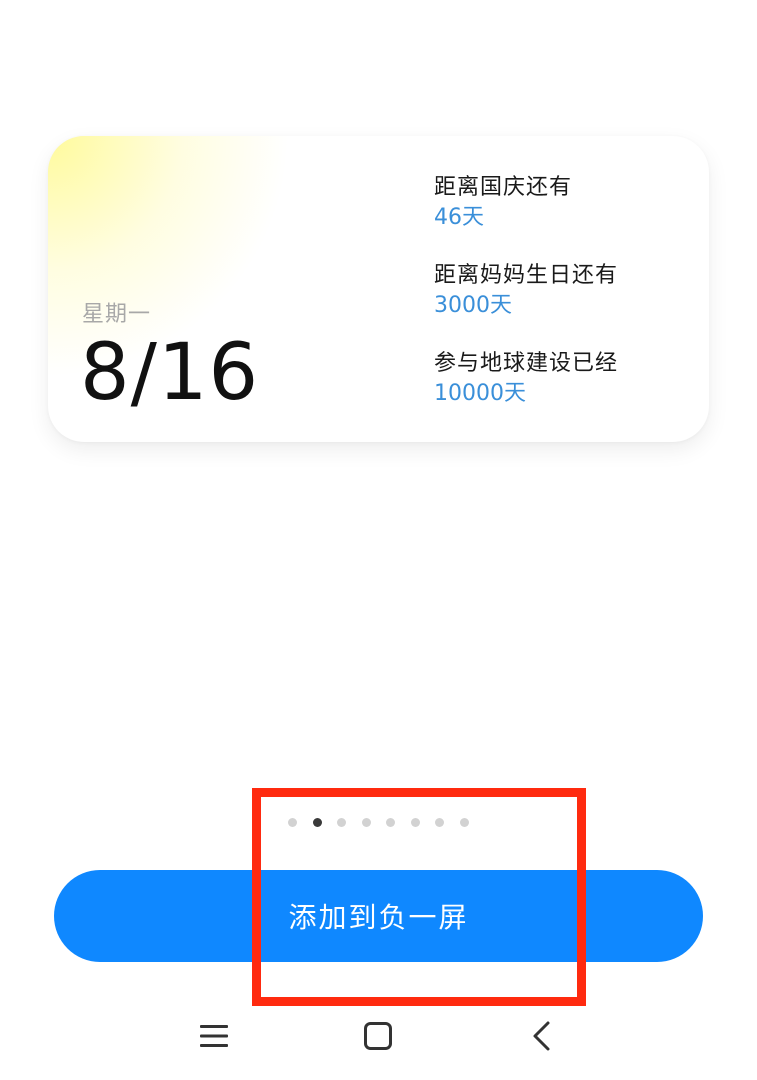  What do you see at coordinates (170, 373) in the screenshot?
I see `date-display: 8/16` at bounding box center [170, 373].